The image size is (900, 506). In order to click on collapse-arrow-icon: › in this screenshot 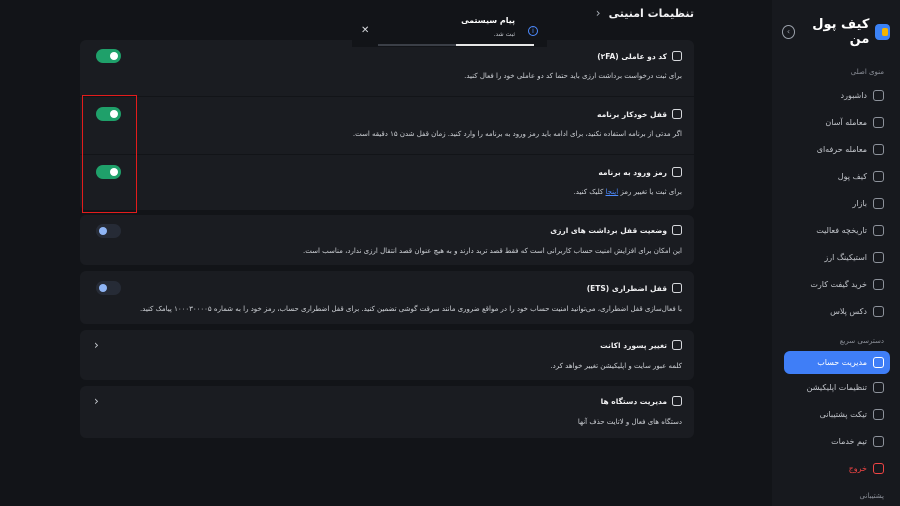, I will do `click(789, 32)`.